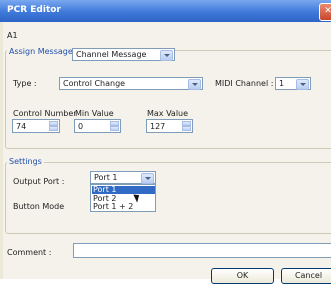 The width and height of the screenshot is (331, 284). Describe the element at coordinates (242, 276) in the screenshot. I see `ok-button: OK` at that location.